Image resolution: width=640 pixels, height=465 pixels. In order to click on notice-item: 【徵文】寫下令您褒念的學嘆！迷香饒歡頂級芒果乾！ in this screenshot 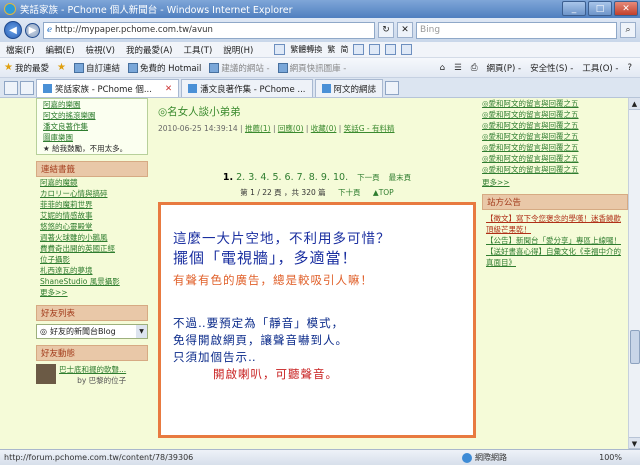, I will do `click(557, 224)`.